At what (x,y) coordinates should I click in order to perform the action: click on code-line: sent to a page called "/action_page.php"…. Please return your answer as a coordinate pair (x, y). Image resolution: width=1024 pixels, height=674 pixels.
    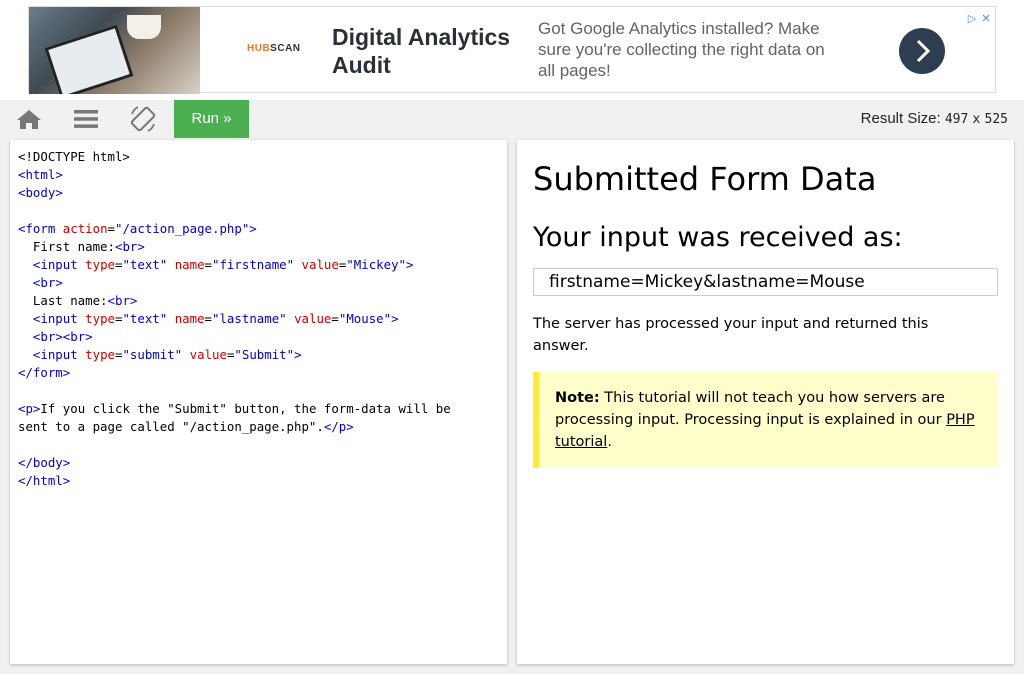
    Looking at the image, I should click on (258, 427).